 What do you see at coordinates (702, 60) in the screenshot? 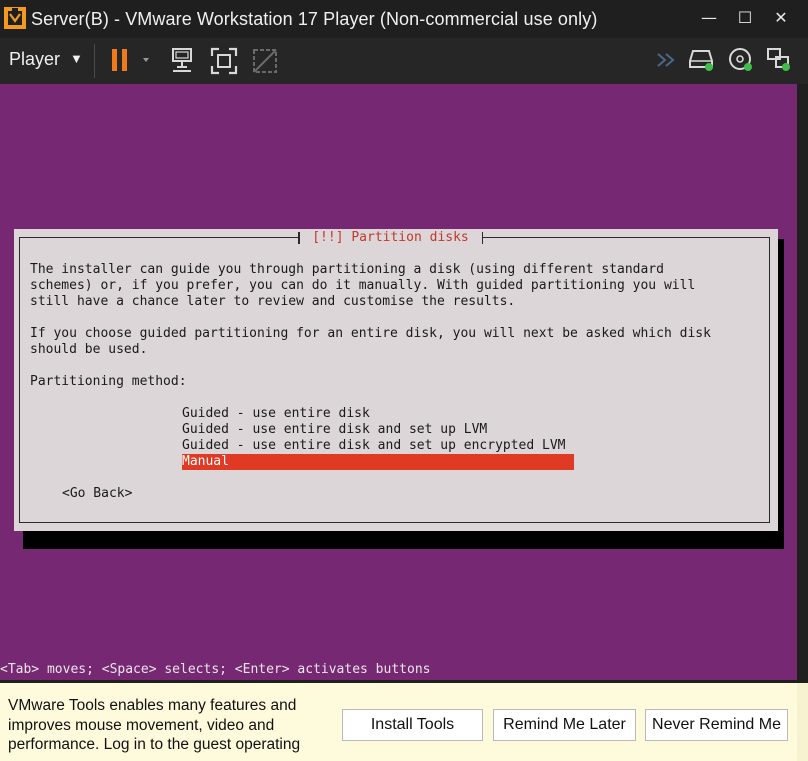
I see `hard-disk-icon` at bounding box center [702, 60].